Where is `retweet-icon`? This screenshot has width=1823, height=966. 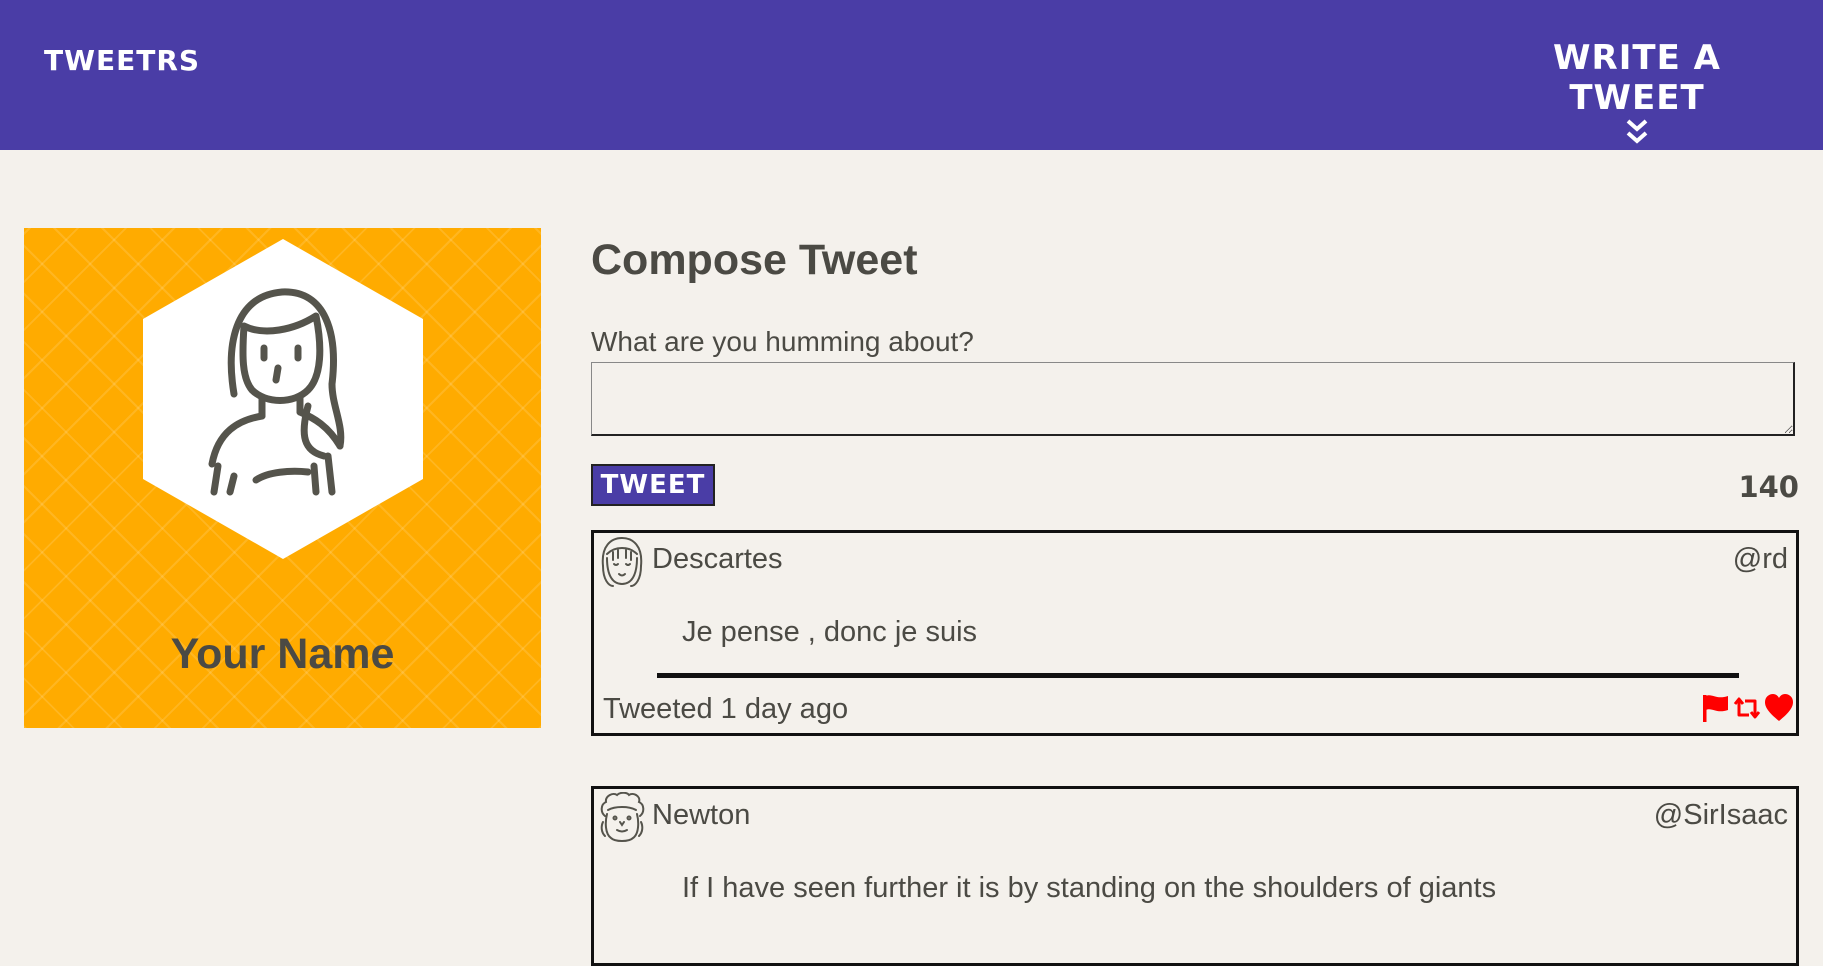 retweet-icon is located at coordinates (1747, 708).